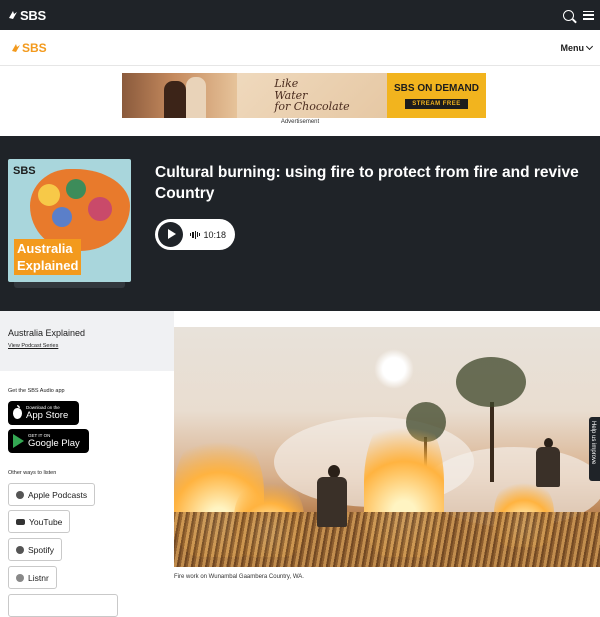  I want to click on cover-title: Australia Explained, so click(48, 257).